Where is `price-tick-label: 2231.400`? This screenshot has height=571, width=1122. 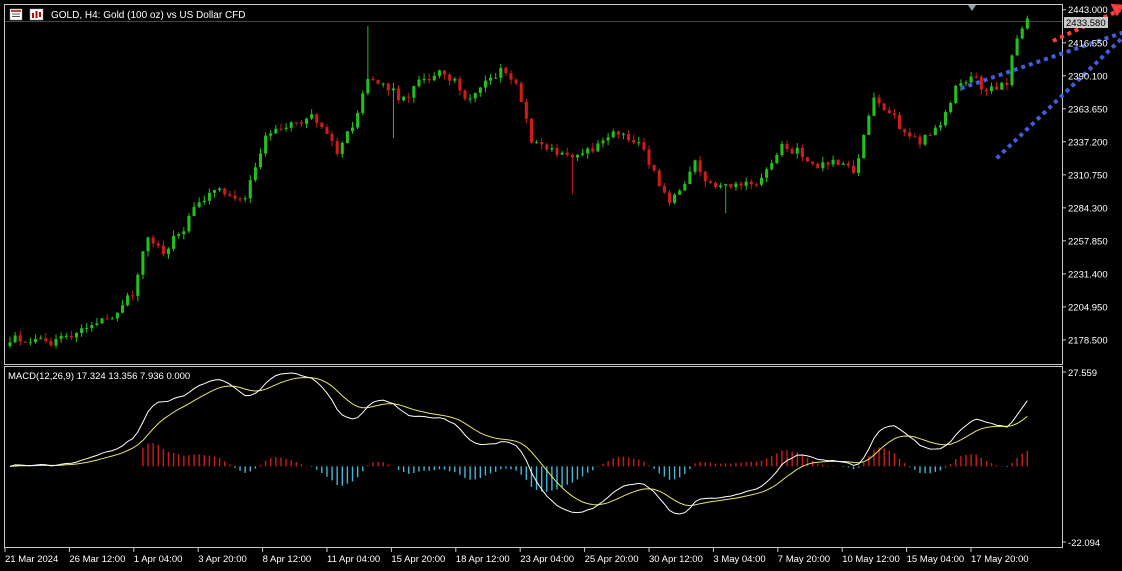 price-tick-label: 2231.400 is located at coordinates (1088, 274).